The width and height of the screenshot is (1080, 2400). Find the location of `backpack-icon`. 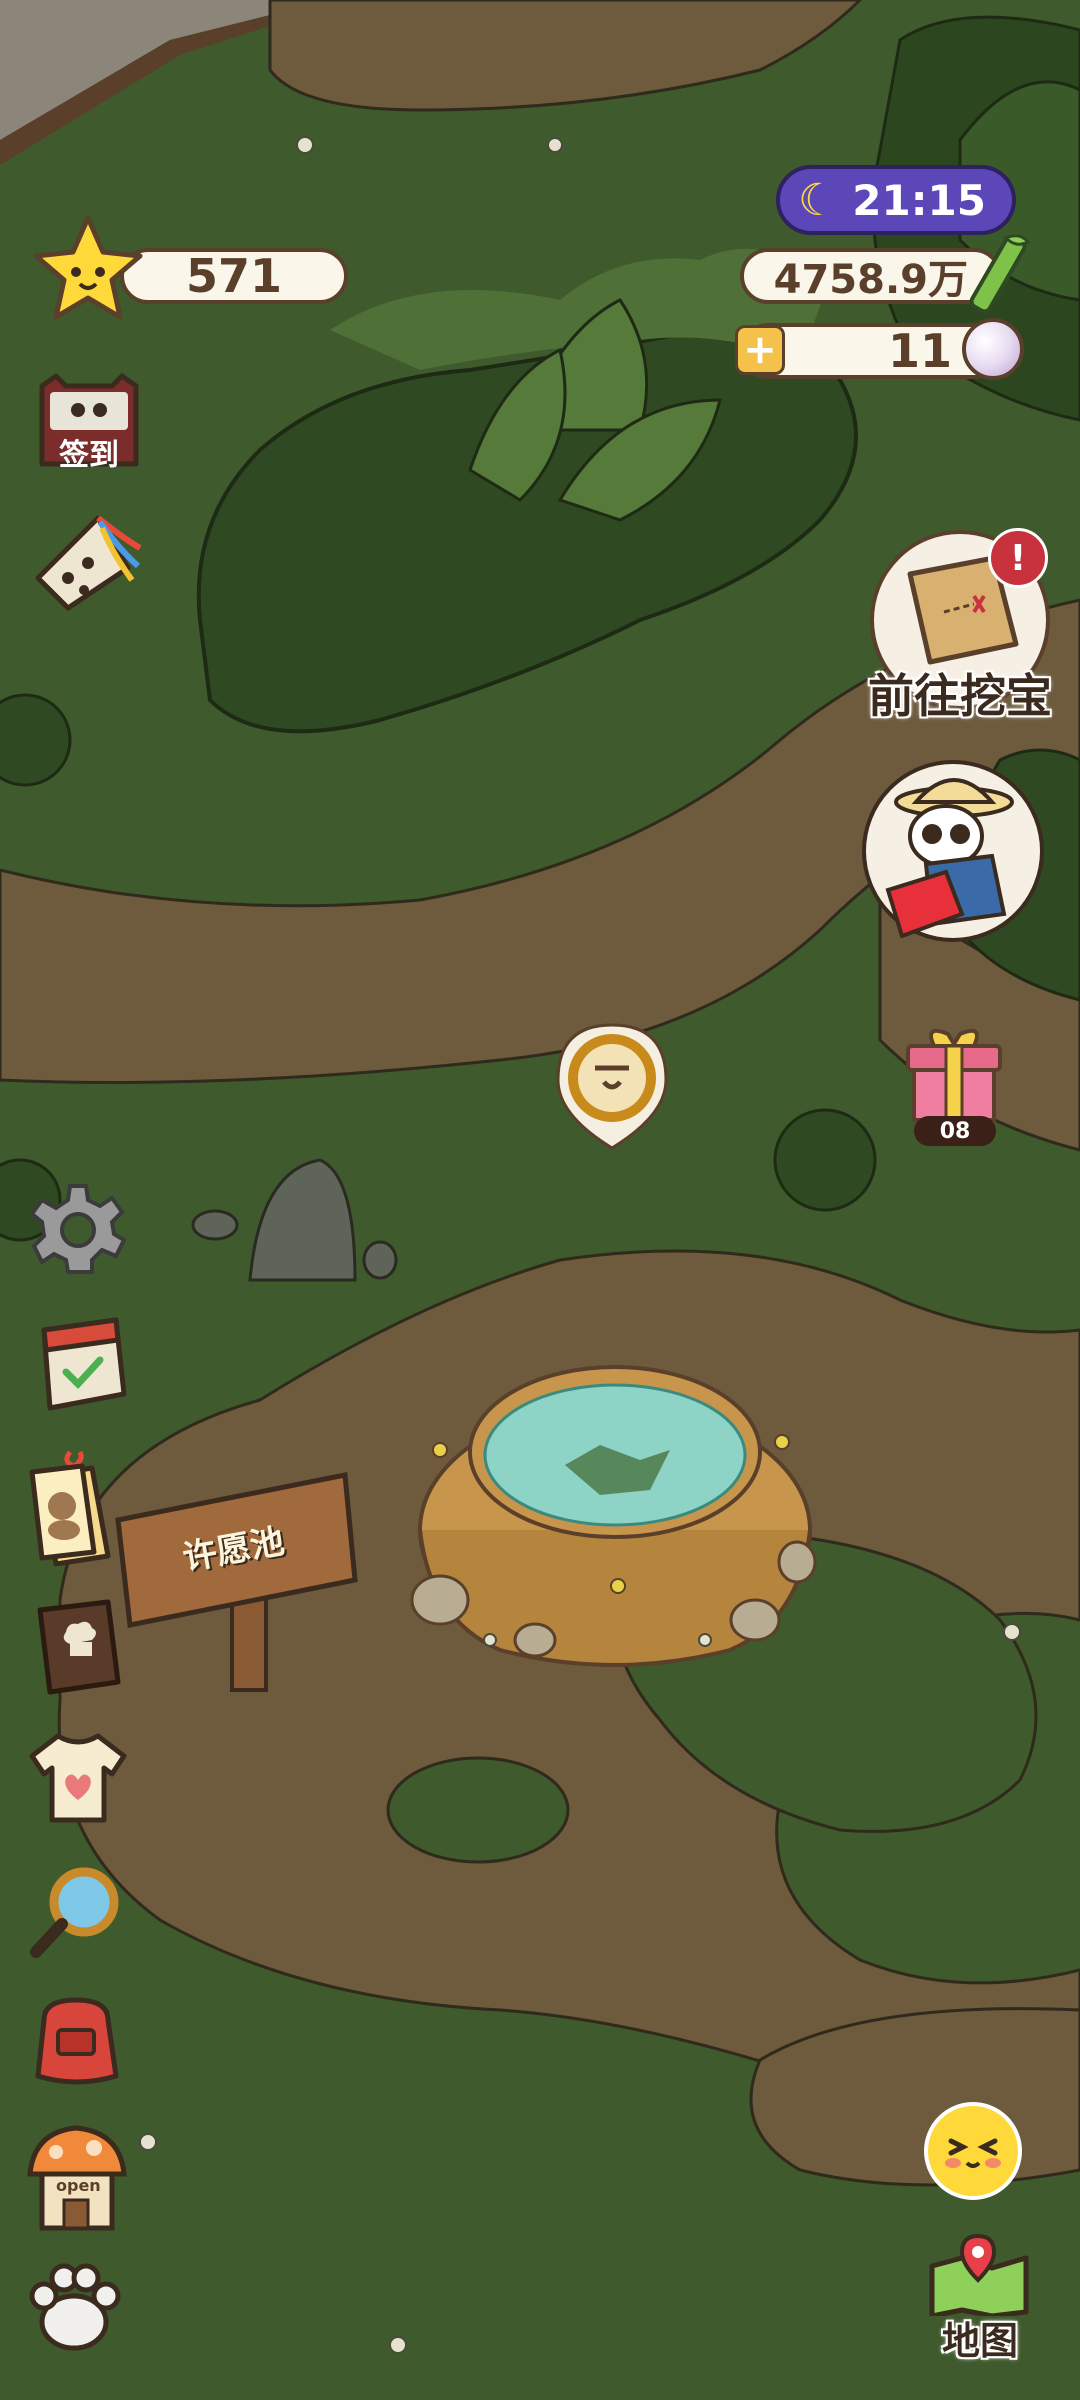

backpack-icon is located at coordinates (77, 2041).